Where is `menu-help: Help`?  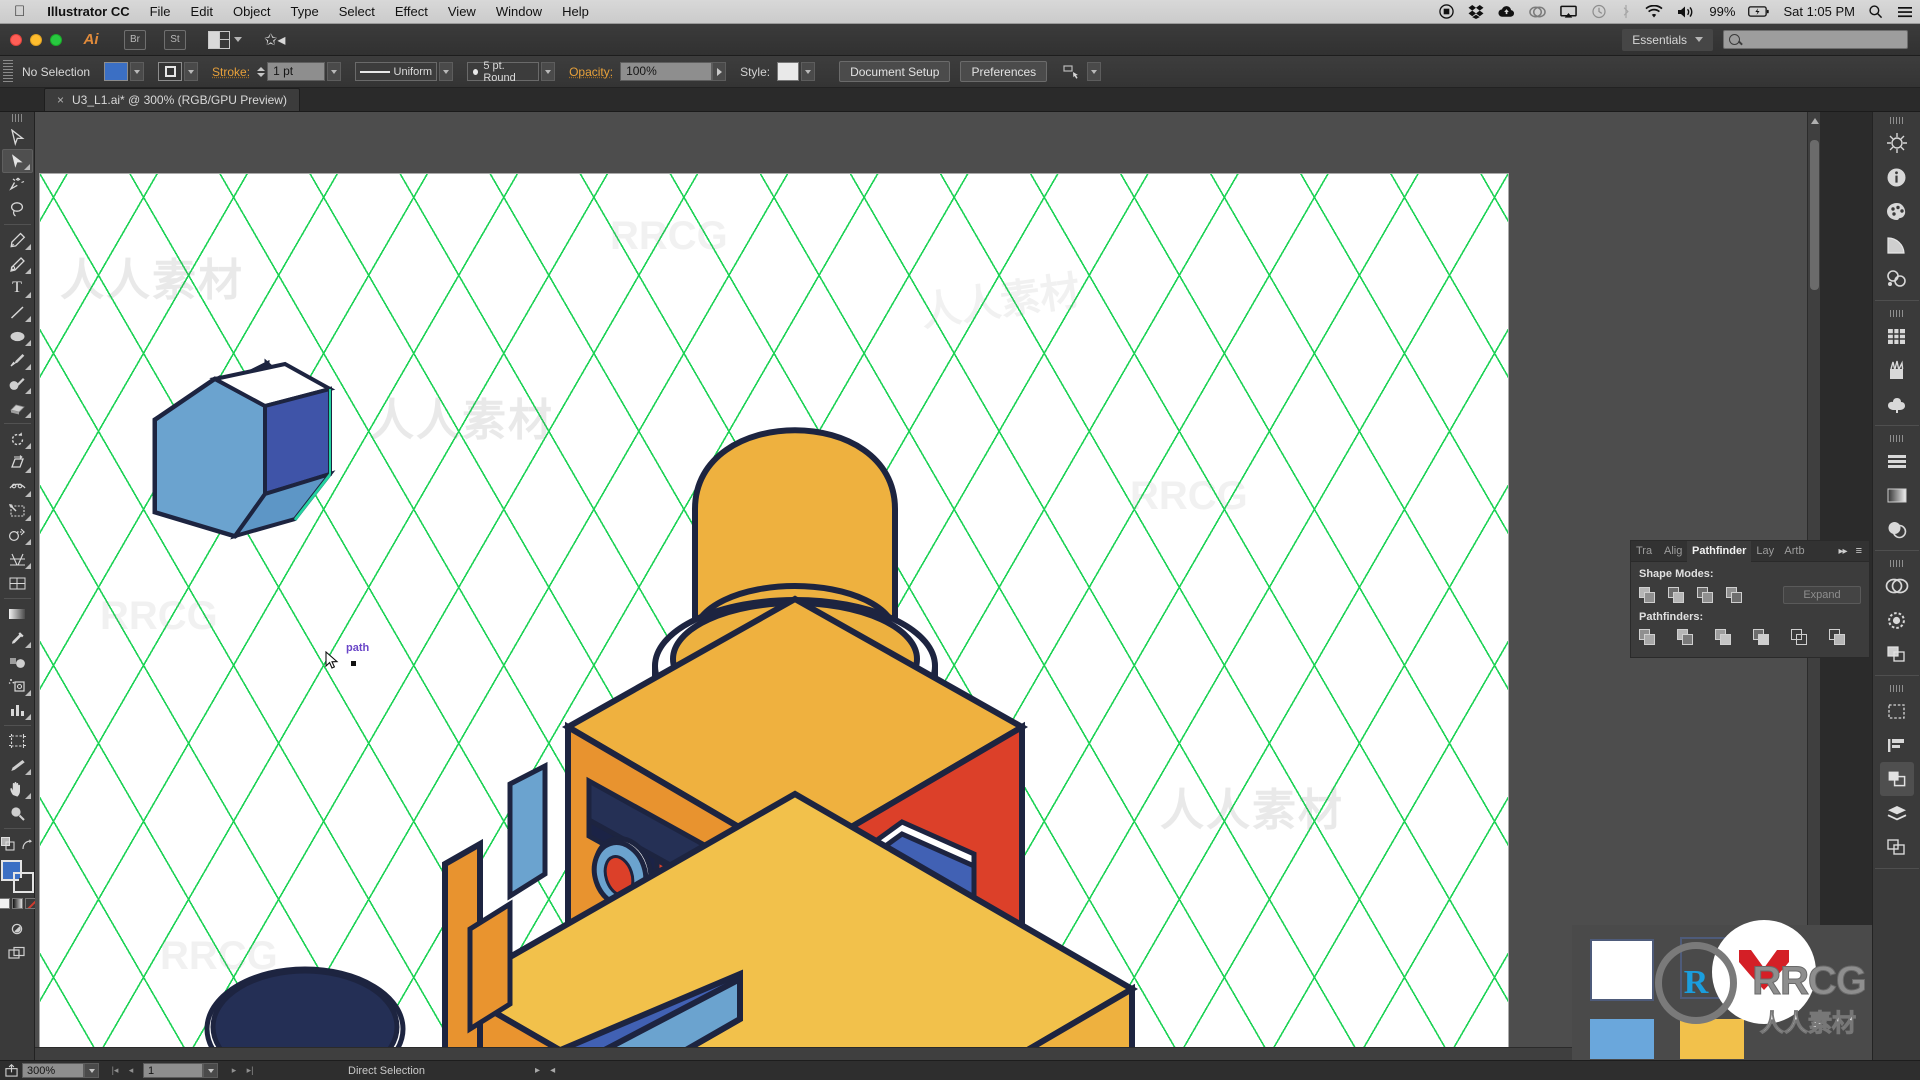 menu-help: Help is located at coordinates (575, 12).